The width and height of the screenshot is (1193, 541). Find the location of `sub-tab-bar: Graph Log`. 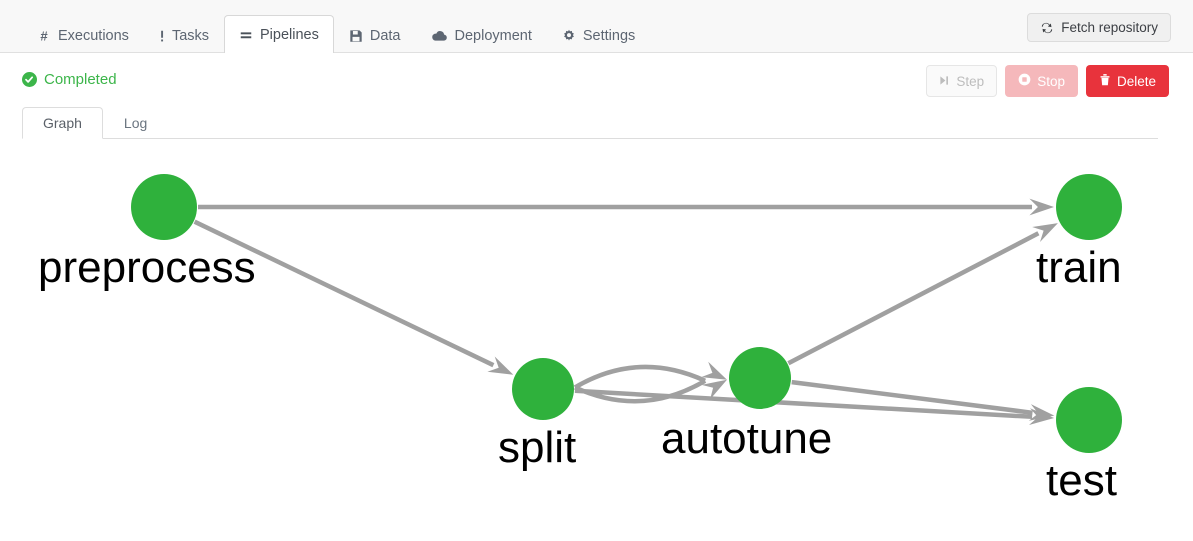

sub-tab-bar: Graph Log is located at coordinates (590, 122).